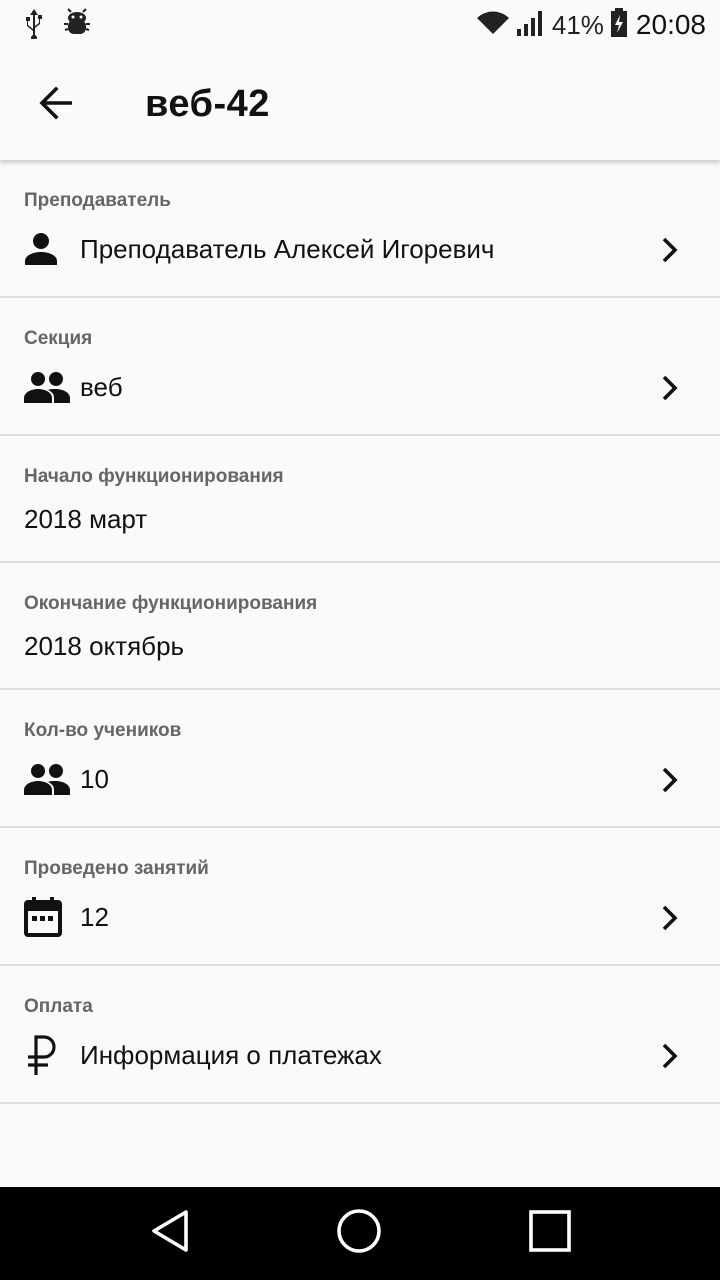 This screenshot has width=720, height=1280. Describe the element at coordinates (116, 868) in the screenshot. I see `lessons-held-caption: Проведено занятий` at that location.